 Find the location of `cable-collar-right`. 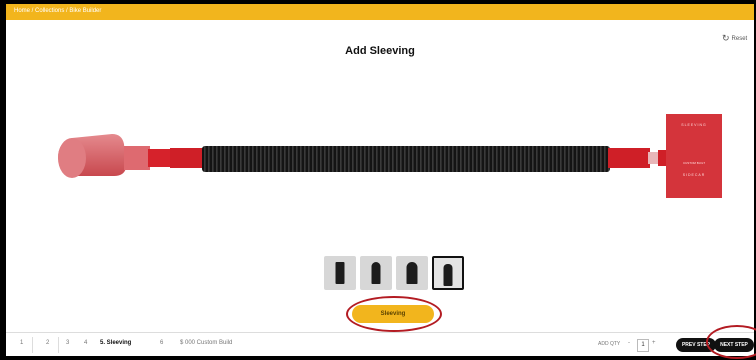

cable-collar-right is located at coordinates (629, 158).